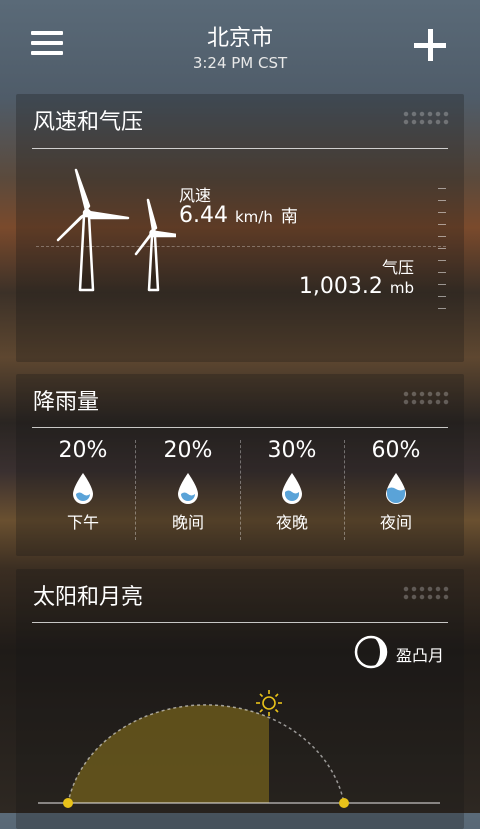 The height and width of the screenshot is (829, 480). I want to click on precip-period: 20% 晚间, so click(188, 491).